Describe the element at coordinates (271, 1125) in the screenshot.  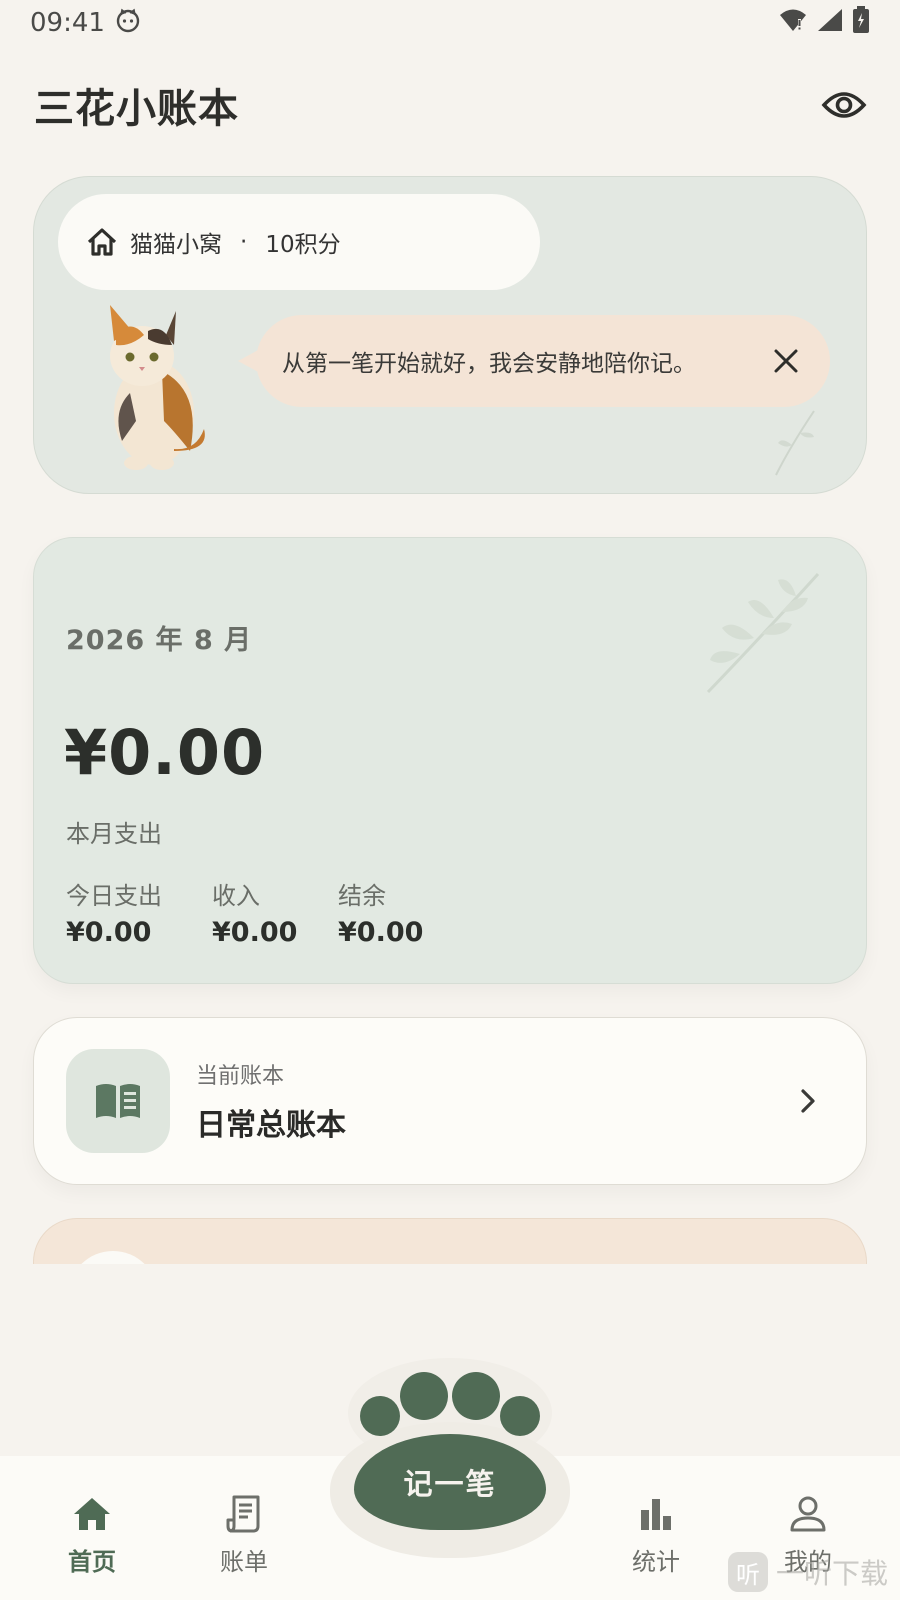
I see `ledger-name: 日常总账本` at that location.